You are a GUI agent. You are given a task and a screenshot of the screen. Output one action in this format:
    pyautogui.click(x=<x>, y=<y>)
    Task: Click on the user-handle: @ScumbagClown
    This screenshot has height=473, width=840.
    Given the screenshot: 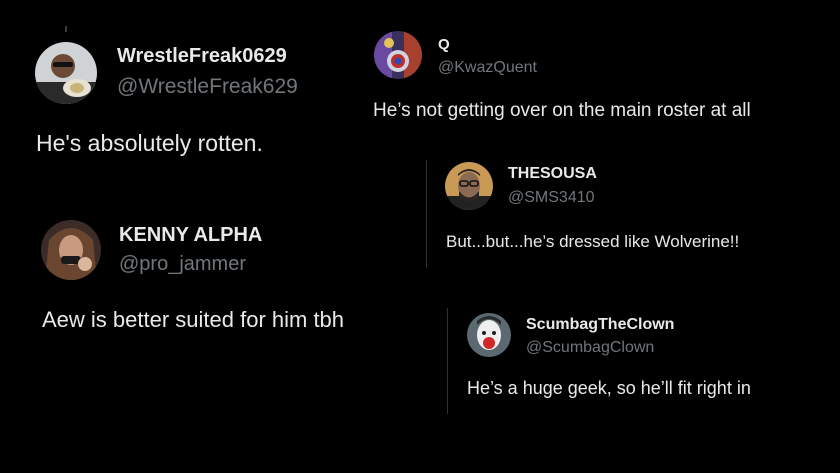 What is the action you would take?
    pyautogui.click(x=590, y=348)
    